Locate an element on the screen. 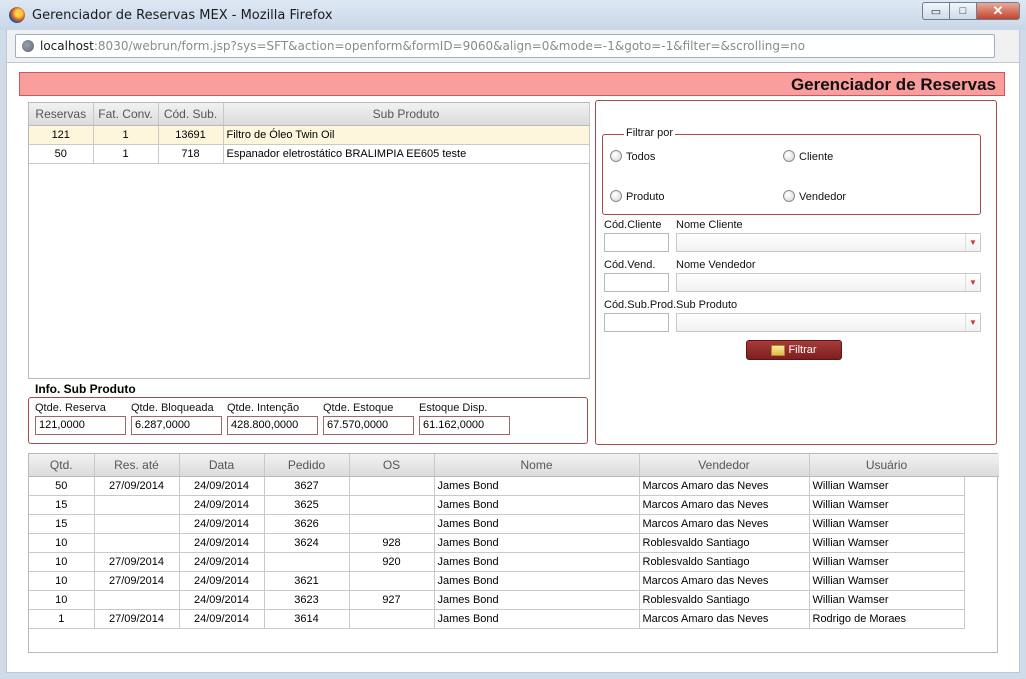  col-res-ate: Res. até is located at coordinates (137, 465).